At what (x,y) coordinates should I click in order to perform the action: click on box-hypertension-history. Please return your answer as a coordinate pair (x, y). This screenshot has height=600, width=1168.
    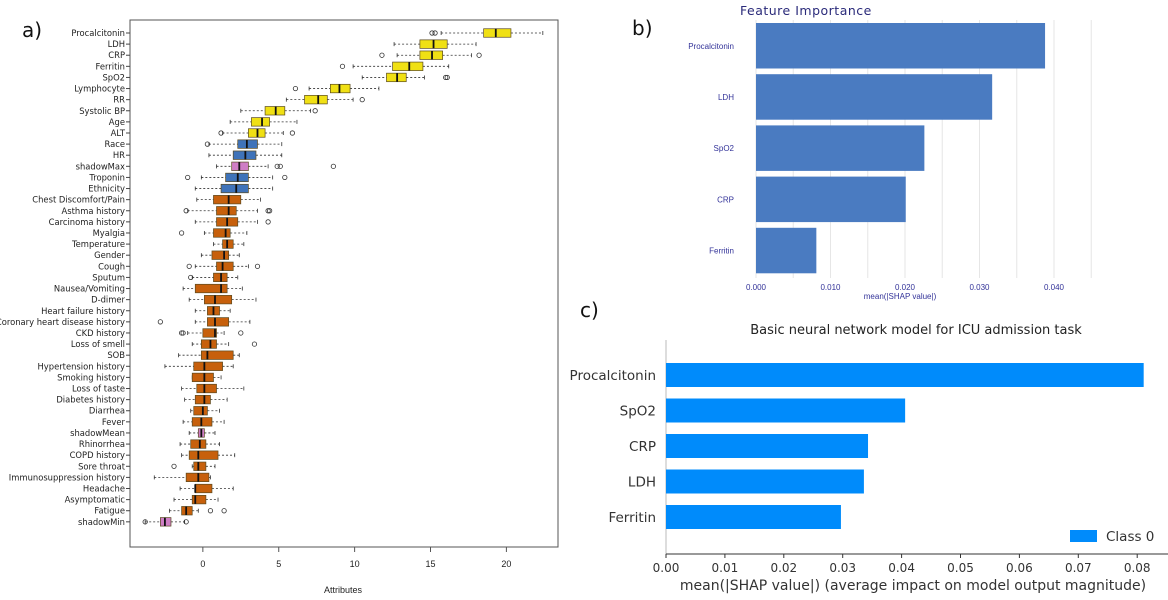
    Looking at the image, I should click on (199, 366).